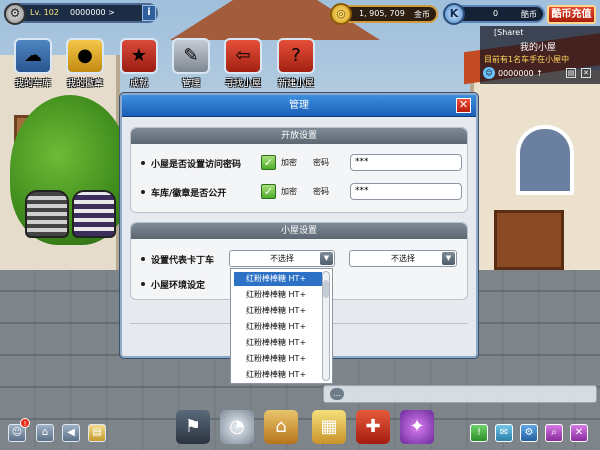 This screenshot has height=450, width=600. What do you see at coordinates (139, 55) in the screenshot?
I see `star-icon: ★` at bounding box center [139, 55].